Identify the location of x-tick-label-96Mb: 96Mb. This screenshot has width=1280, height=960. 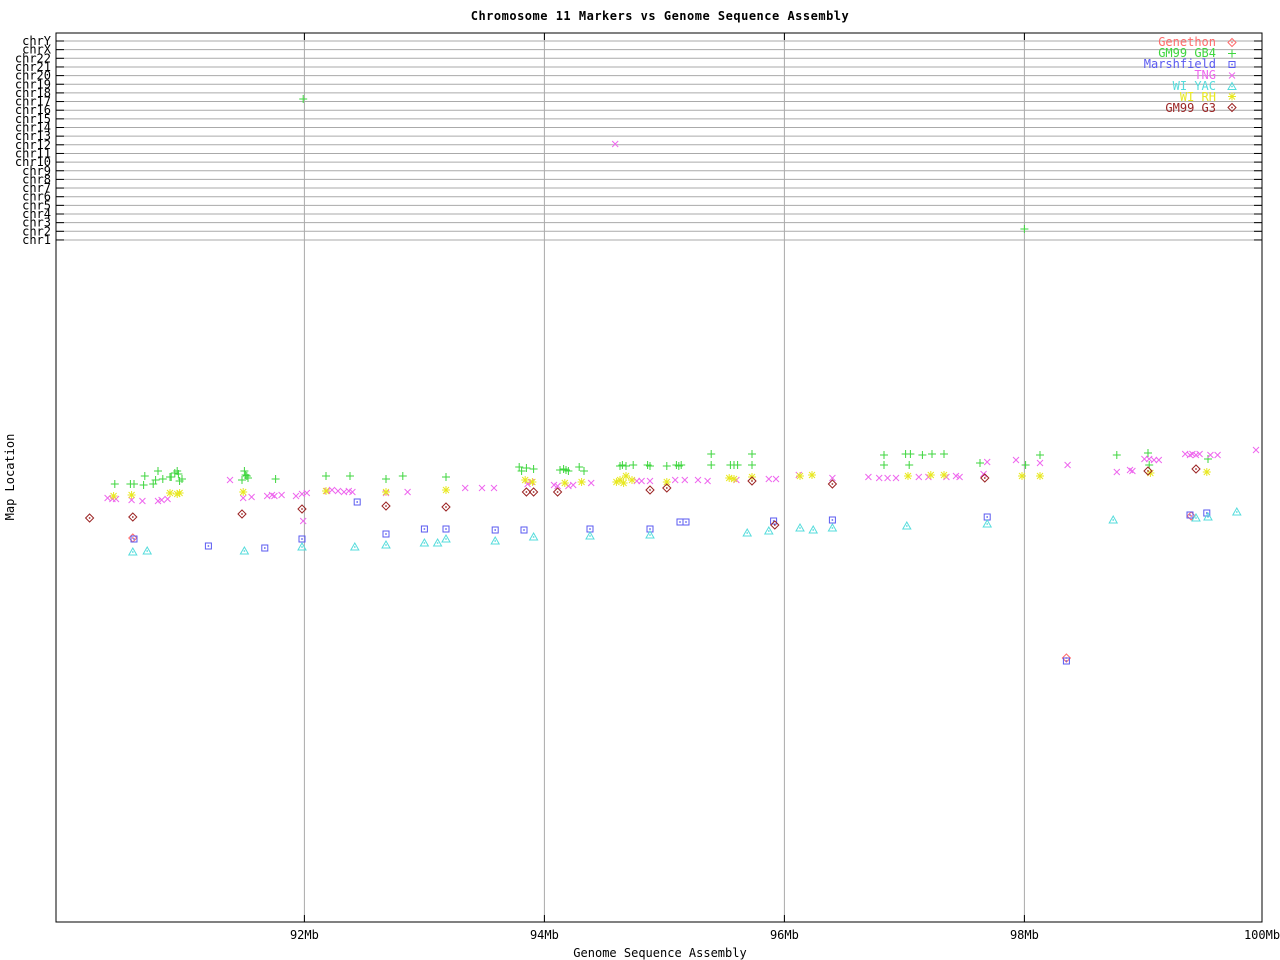
(784, 935).